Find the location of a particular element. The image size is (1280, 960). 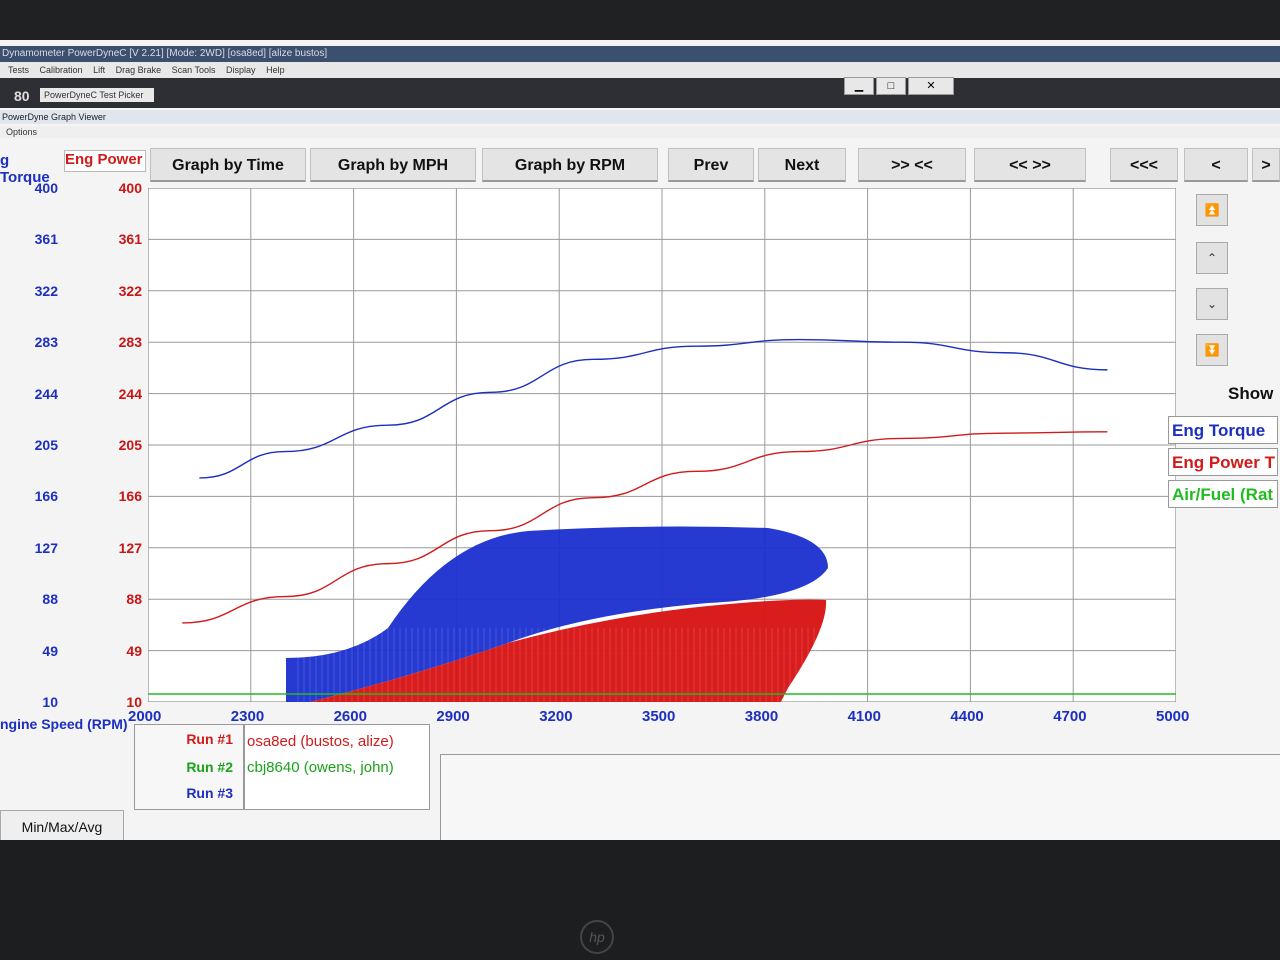

rpm-tick-label: 2900 is located at coordinates (453, 716).